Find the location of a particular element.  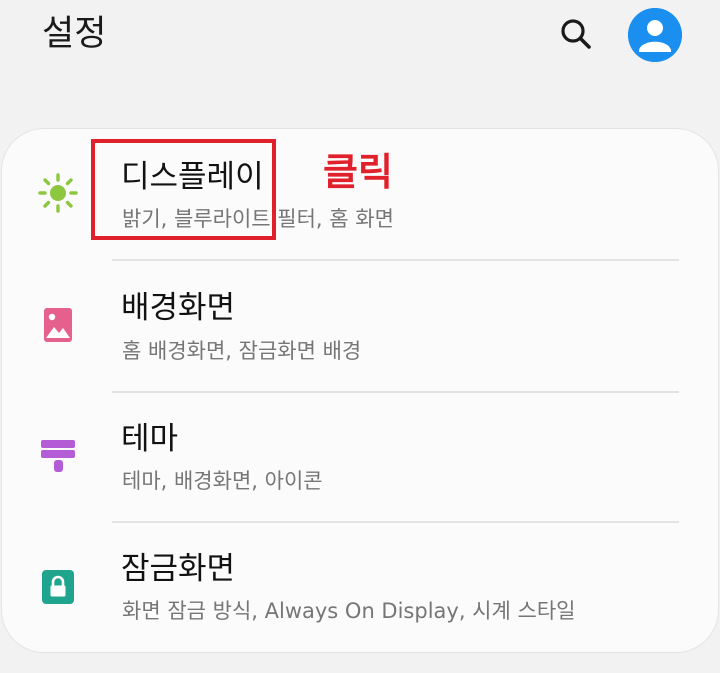

account-circle-icon is located at coordinates (655, 35).